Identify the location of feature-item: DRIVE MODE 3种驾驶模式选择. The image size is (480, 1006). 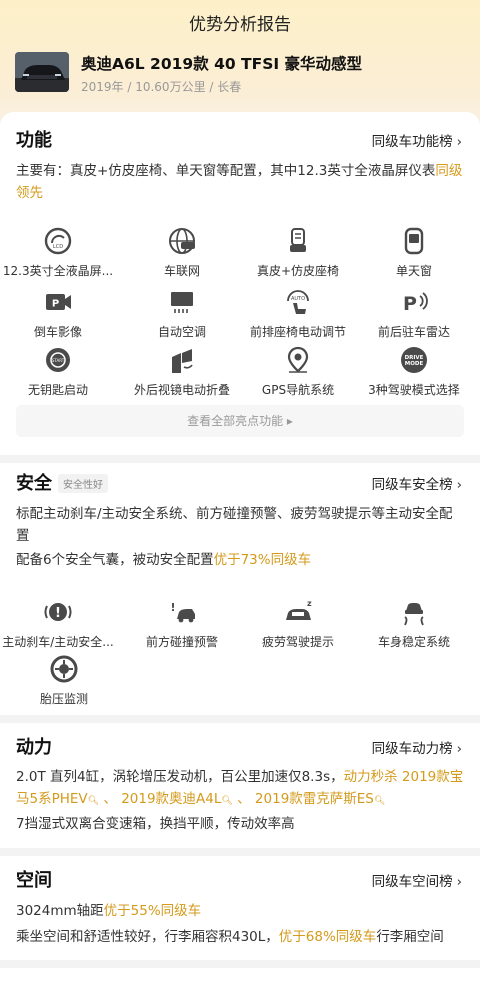
(414, 371).